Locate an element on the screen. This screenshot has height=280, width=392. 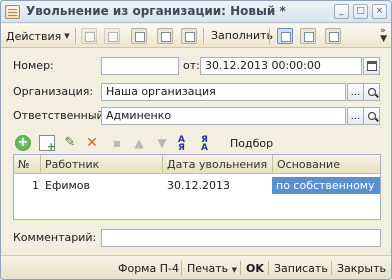
actions-menu-label: Действия is located at coordinates (34, 36).